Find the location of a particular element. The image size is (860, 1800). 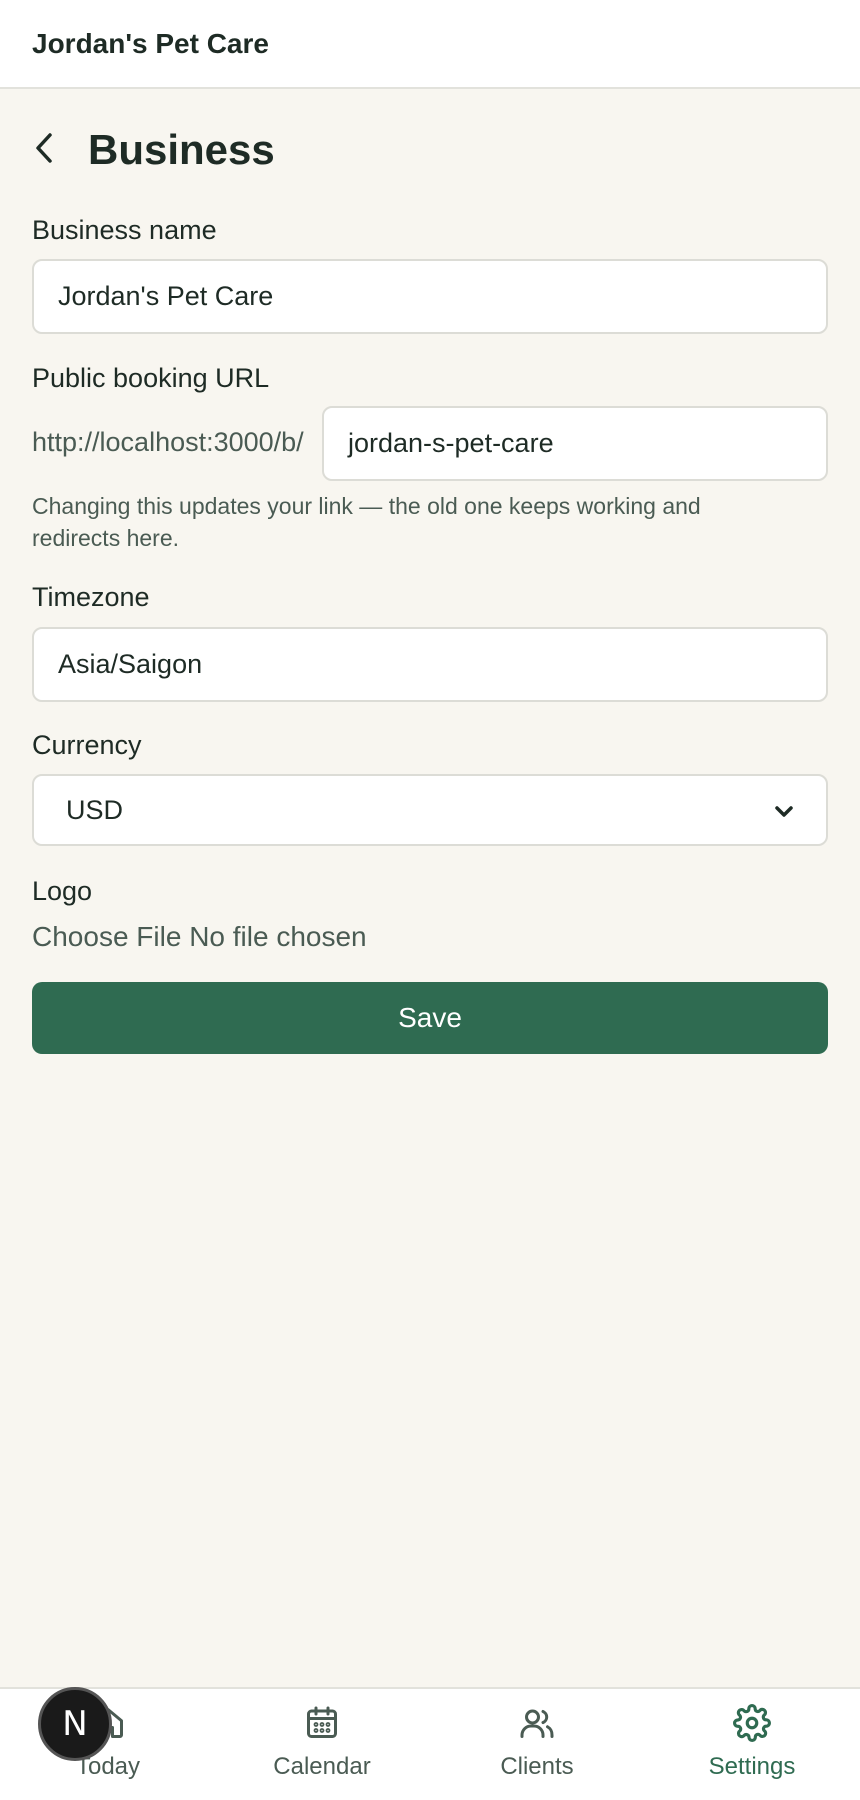

nav-item-clients: Clients is located at coordinates (537, 1742).